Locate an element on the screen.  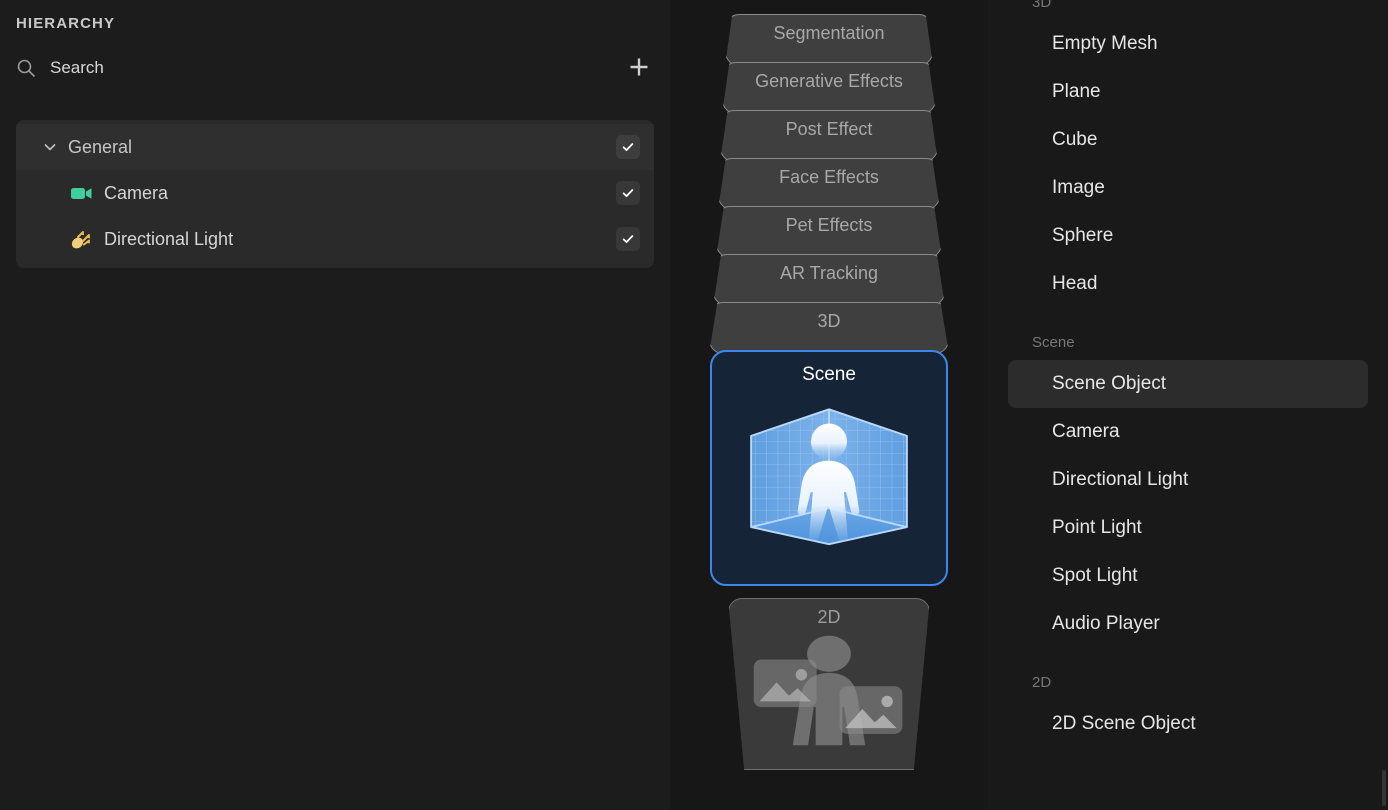
category-card-label: Pet Effects is located at coordinates (829, 225).